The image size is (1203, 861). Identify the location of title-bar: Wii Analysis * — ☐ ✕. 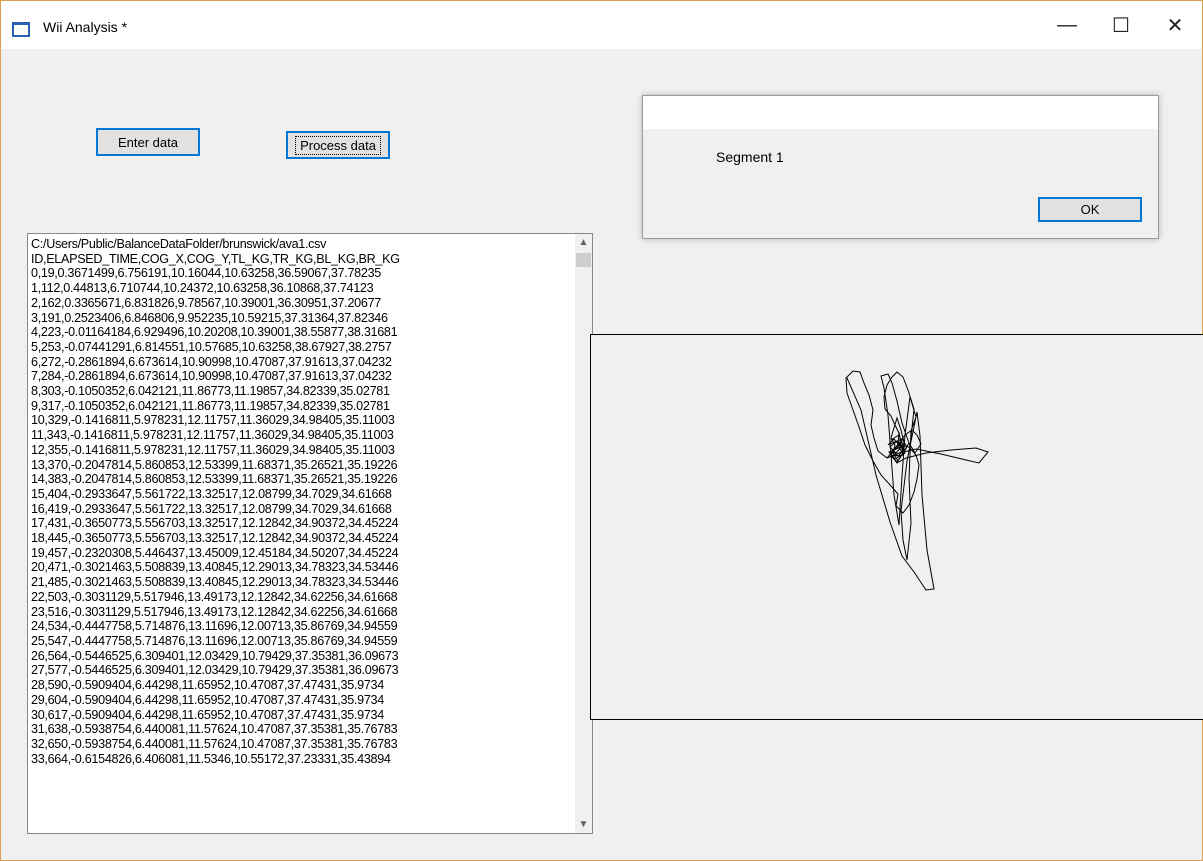
(601, 25).